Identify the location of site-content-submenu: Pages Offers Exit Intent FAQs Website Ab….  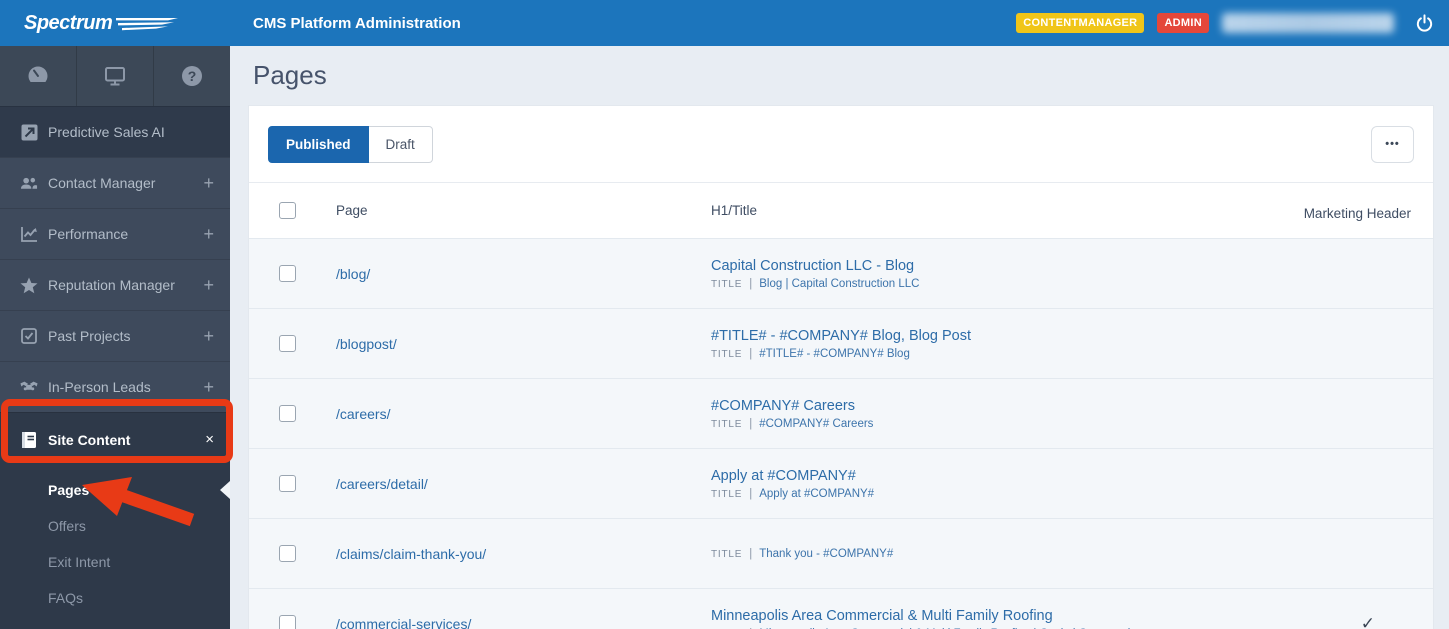
(115, 547).